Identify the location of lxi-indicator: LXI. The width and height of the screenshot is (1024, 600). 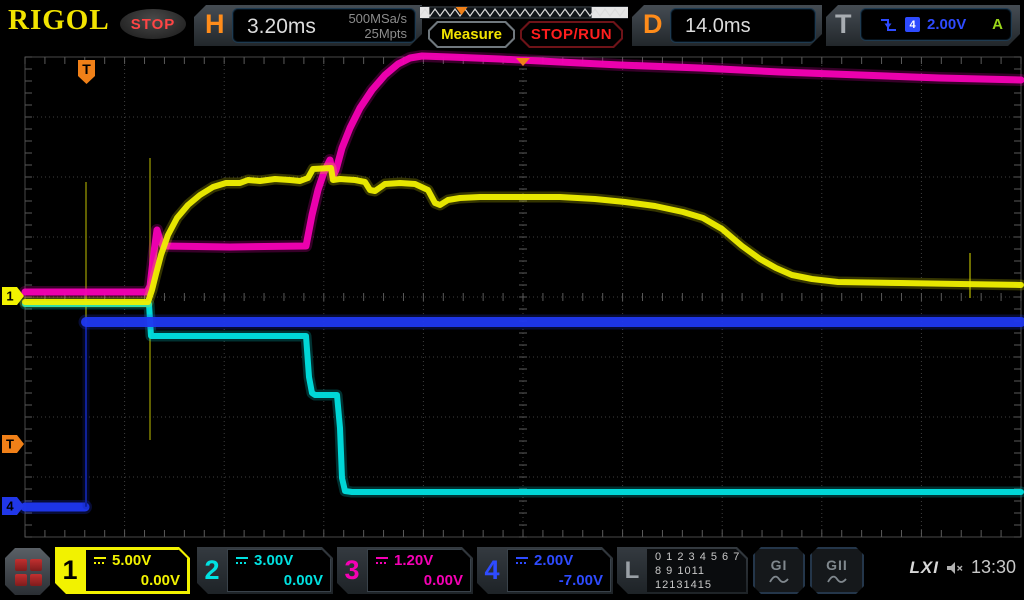
(924, 567).